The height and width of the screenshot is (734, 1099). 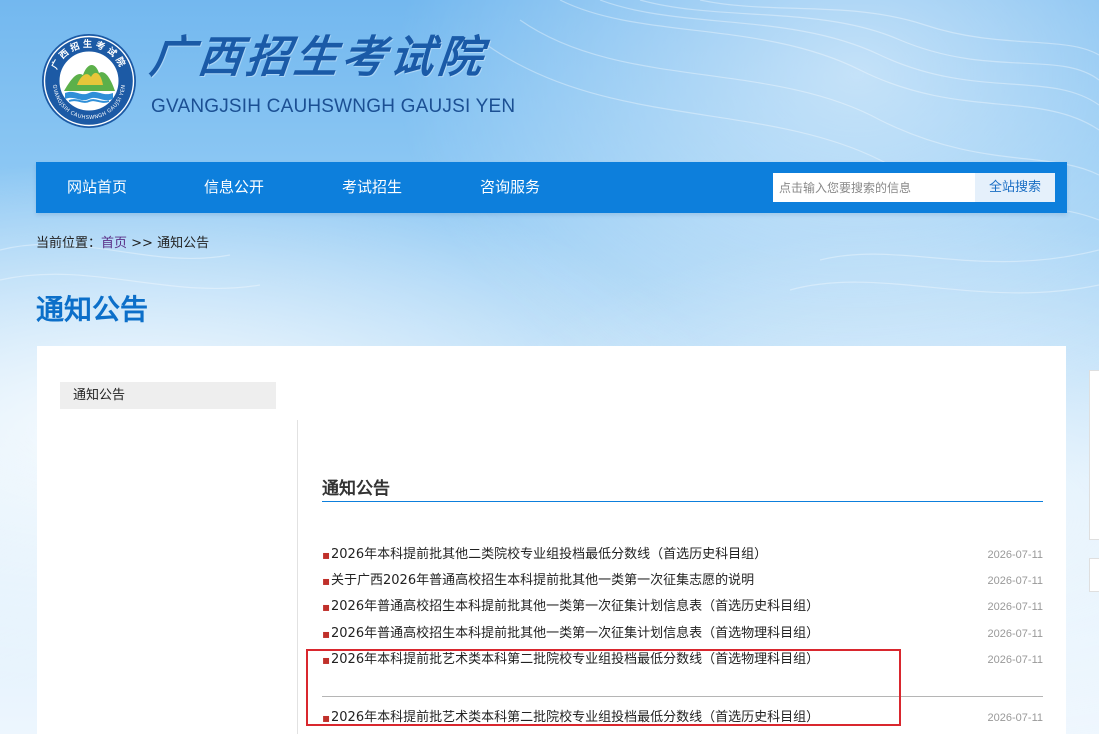 I want to click on news-title-link: 2026年本科提前批其他二类院校专业组投档最低分数线（首选历史科目组）, so click(x=549, y=555).